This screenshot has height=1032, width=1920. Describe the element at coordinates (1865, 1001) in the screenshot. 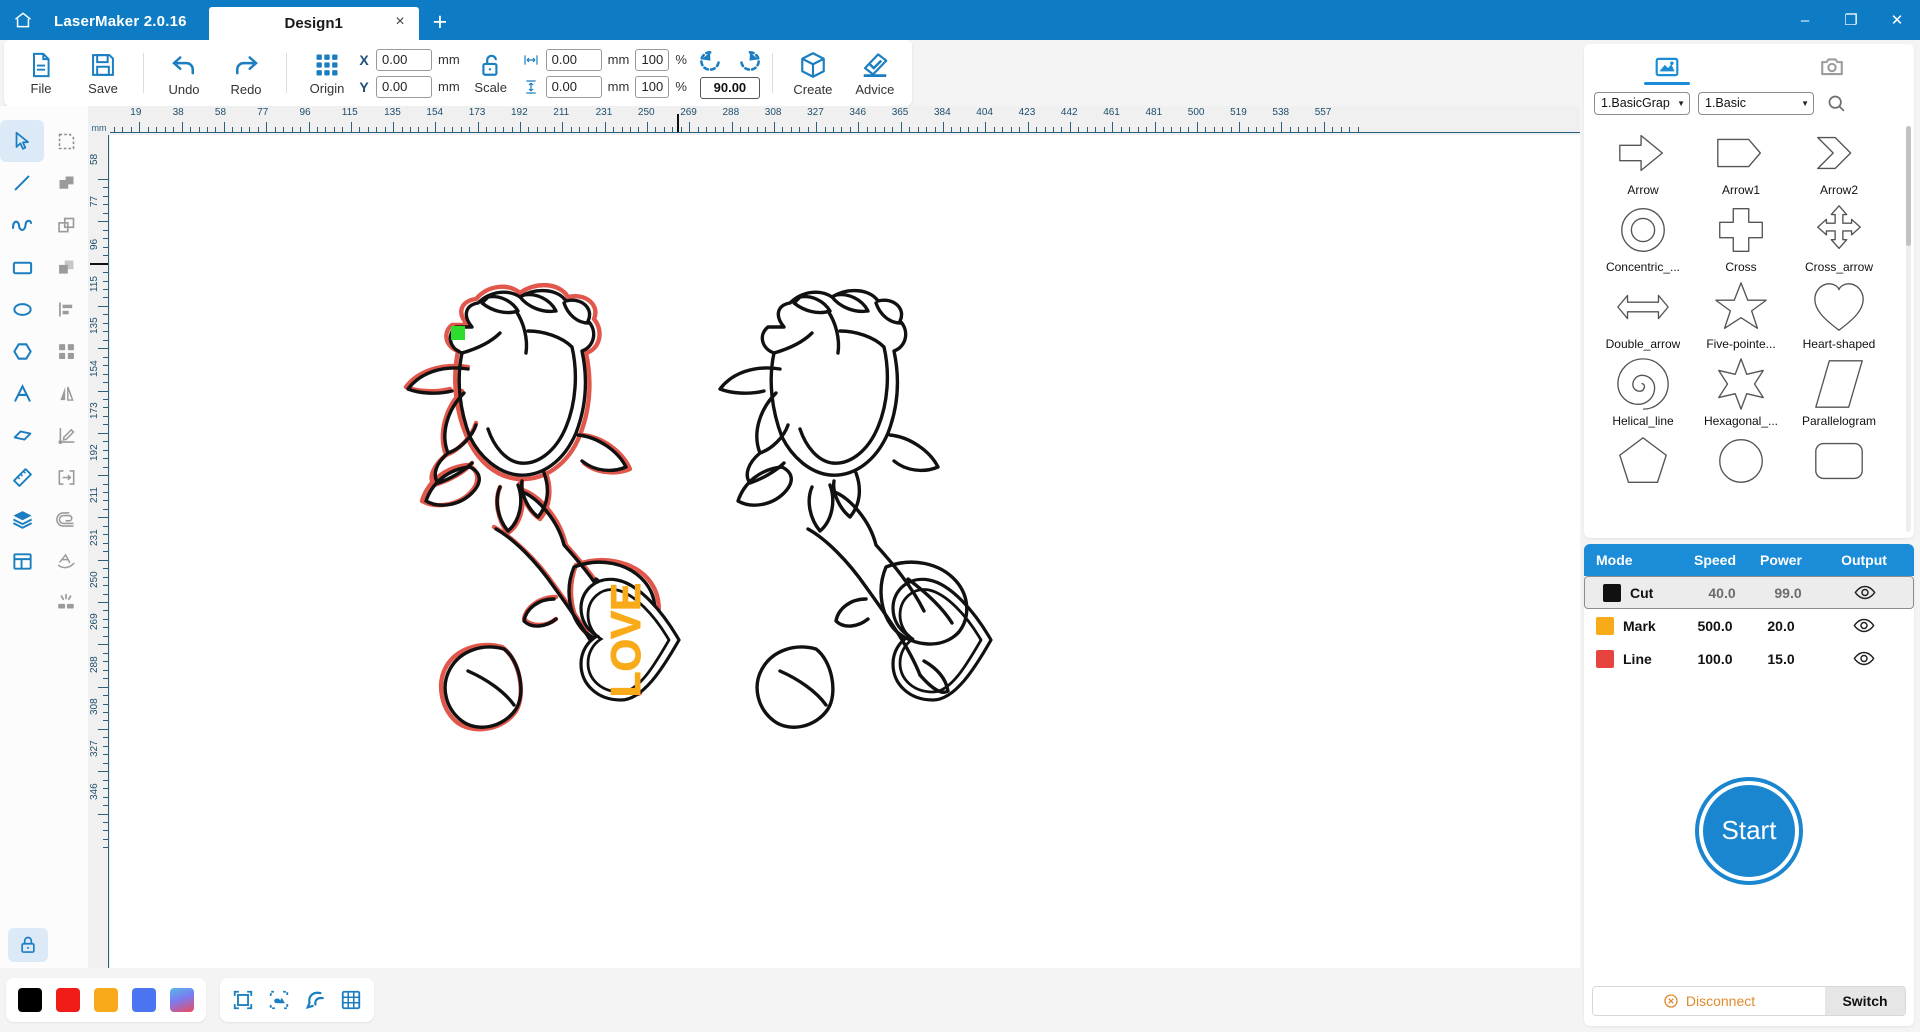

I see `switch-button: Switch` at that location.